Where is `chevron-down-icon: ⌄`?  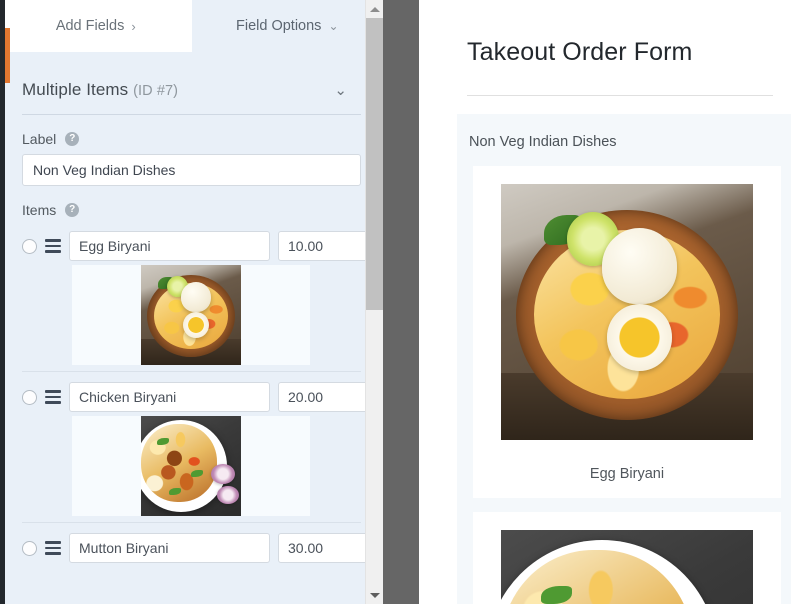 chevron-down-icon: ⌄ is located at coordinates (333, 26).